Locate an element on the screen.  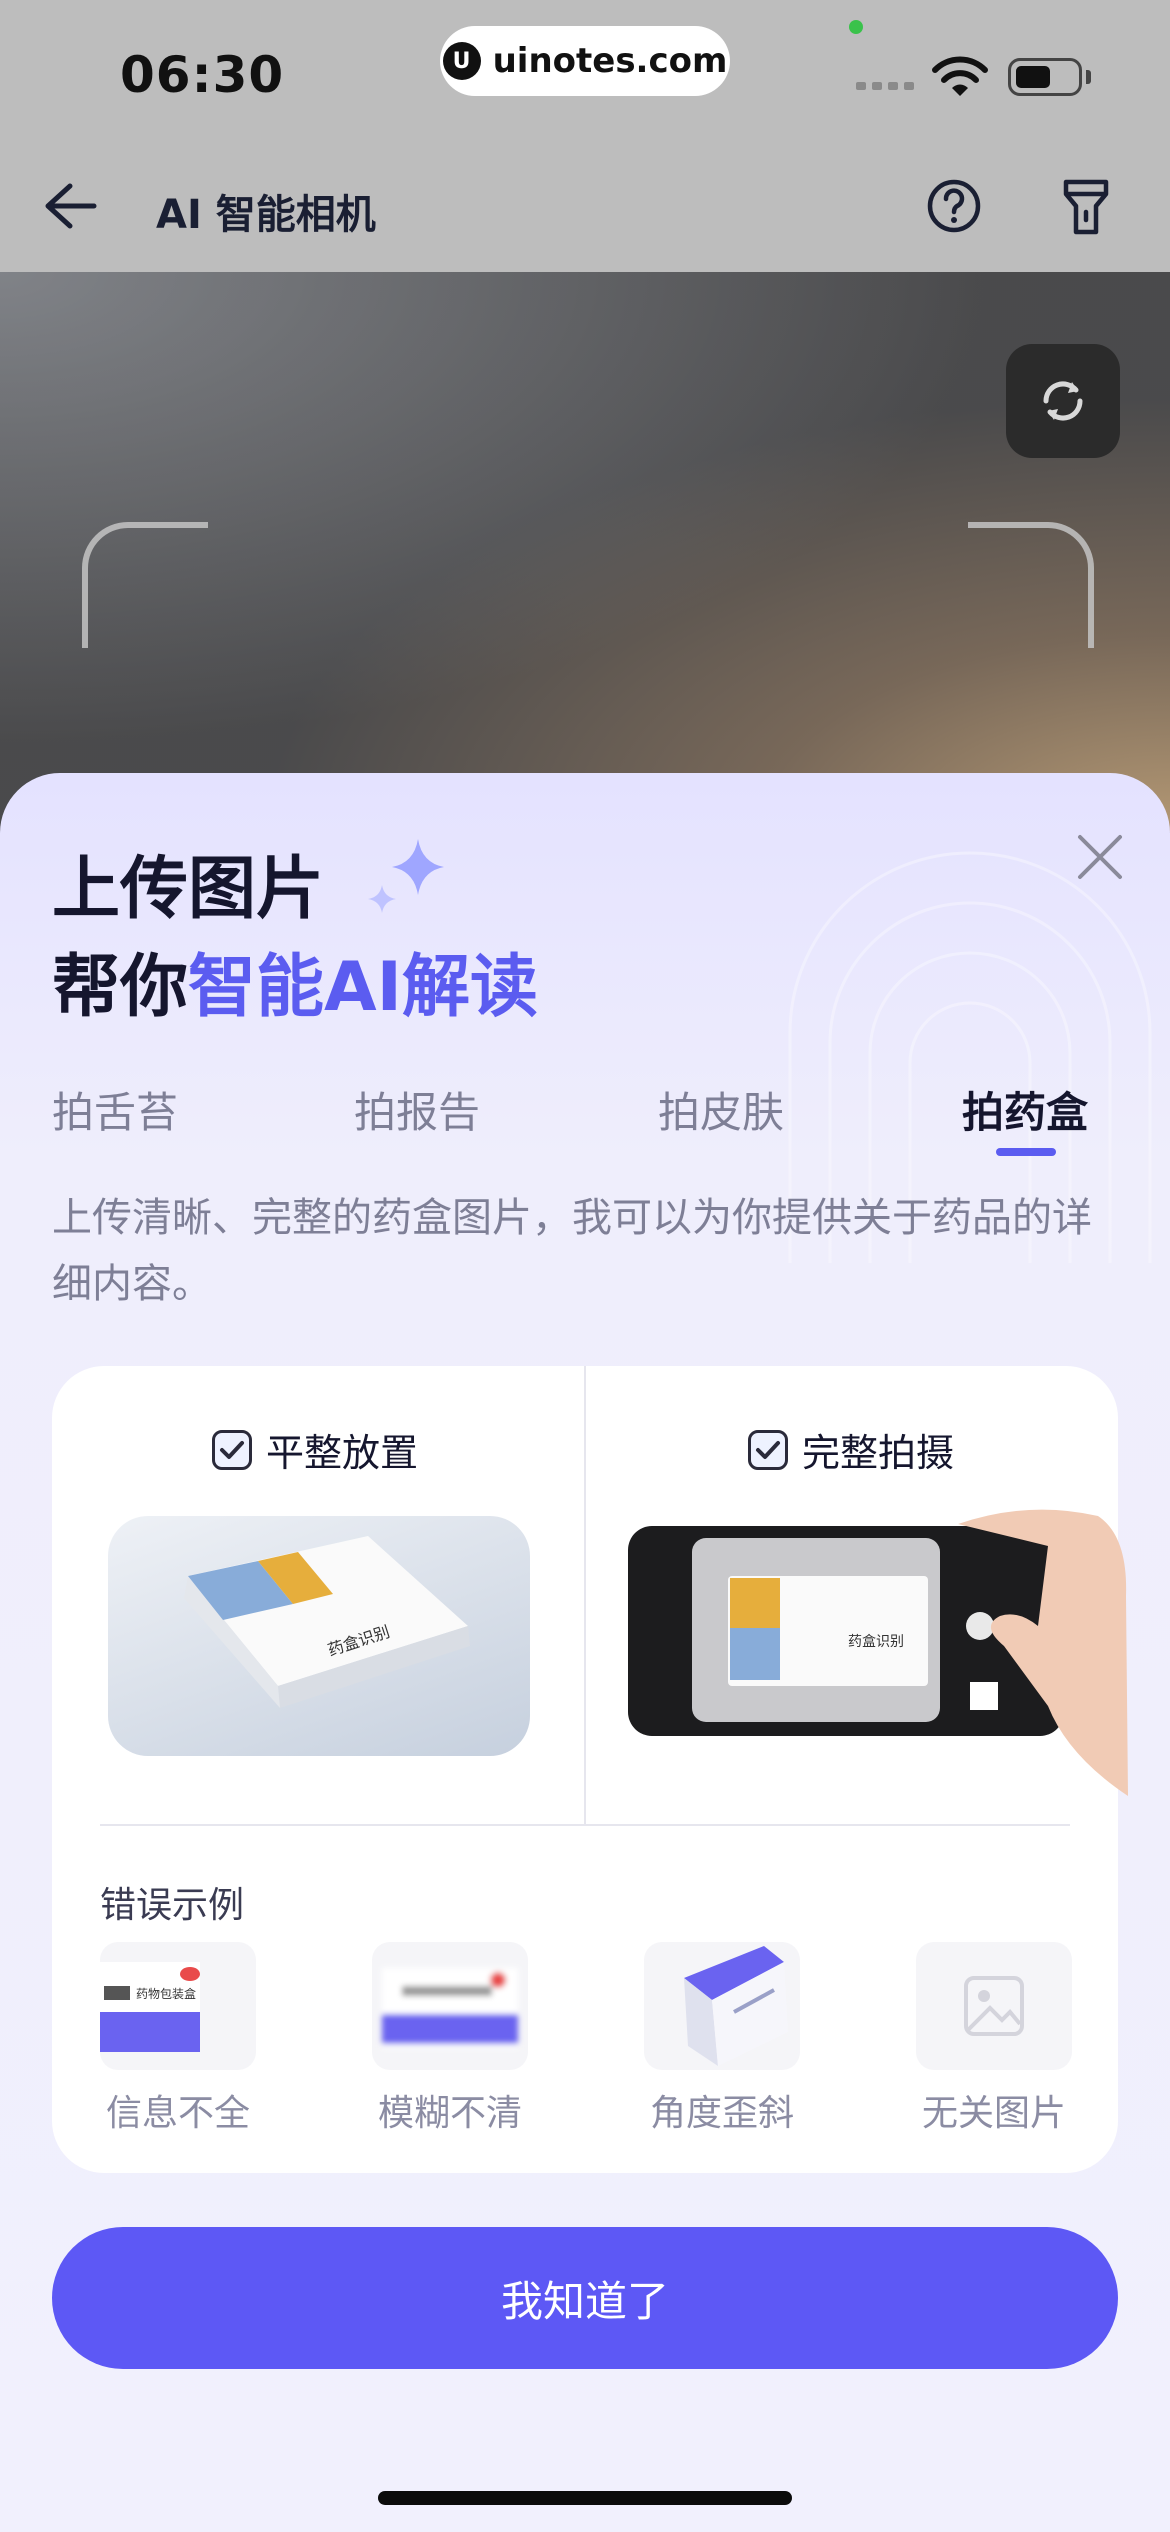
headline-ai: 帮你智能AI解读 is located at coordinates (295, 980).